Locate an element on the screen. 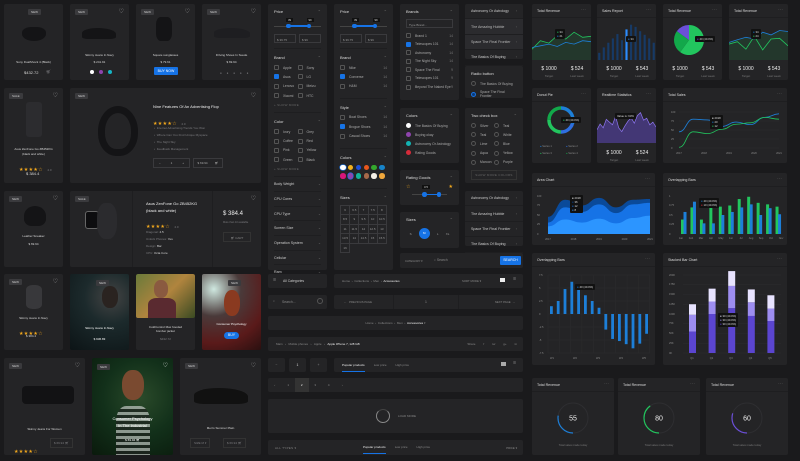 This screenshot has height=461, width=800. size-option: 10 is located at coordinates (373, 220).